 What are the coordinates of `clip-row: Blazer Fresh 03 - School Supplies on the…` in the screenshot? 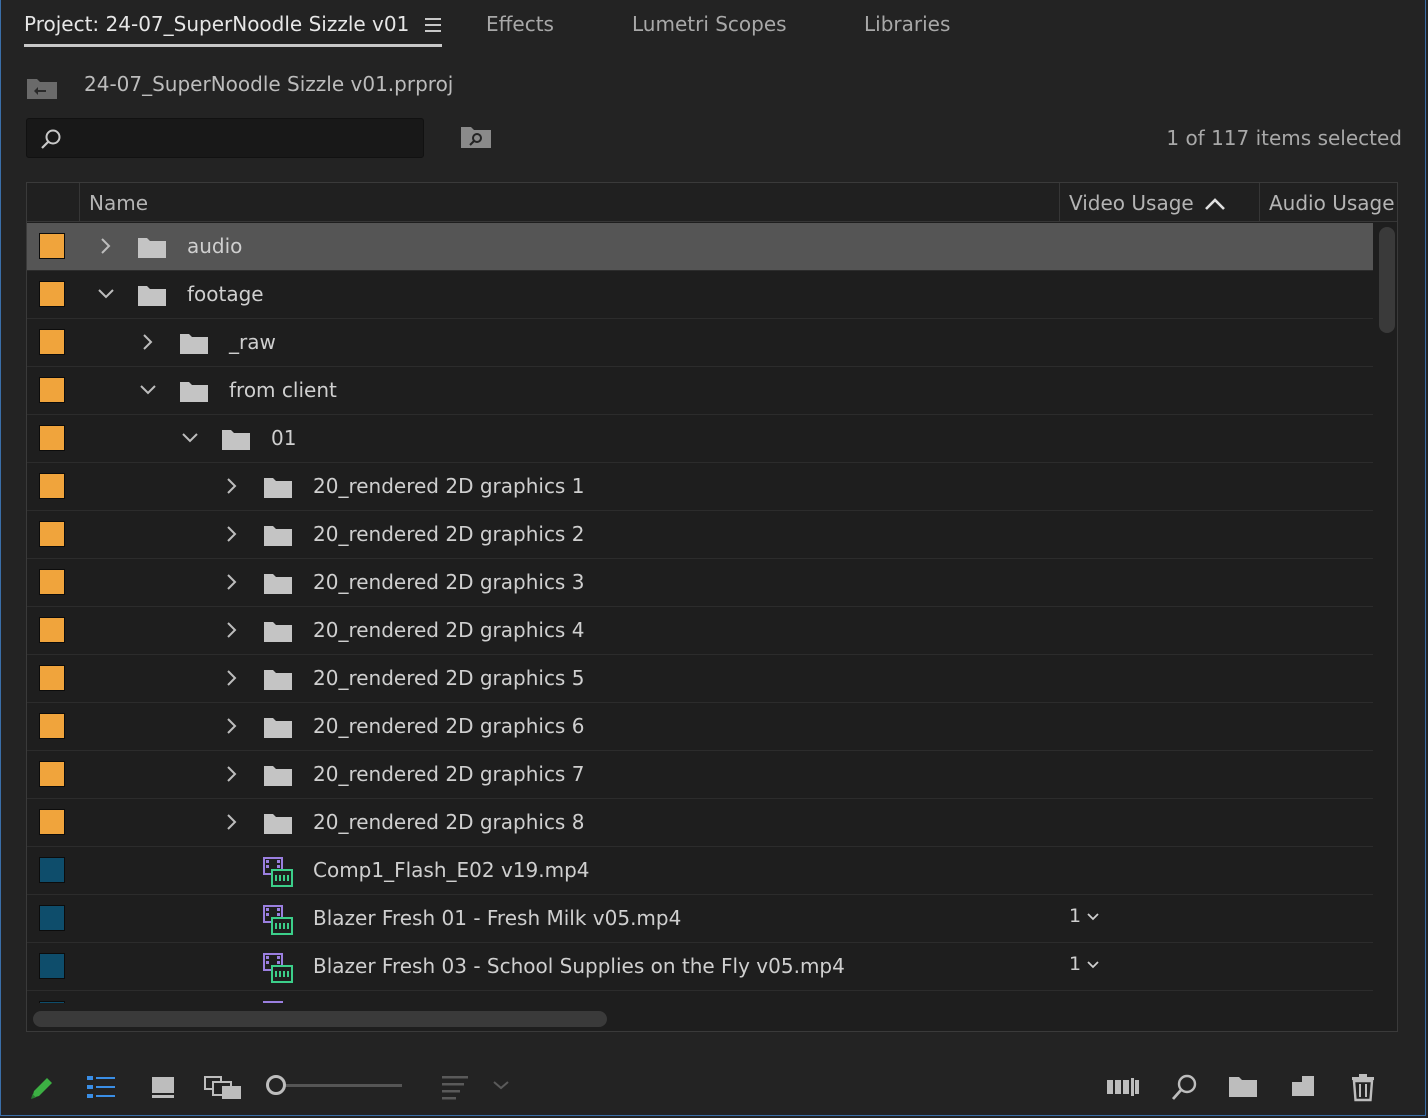 It's located at (700, 967).